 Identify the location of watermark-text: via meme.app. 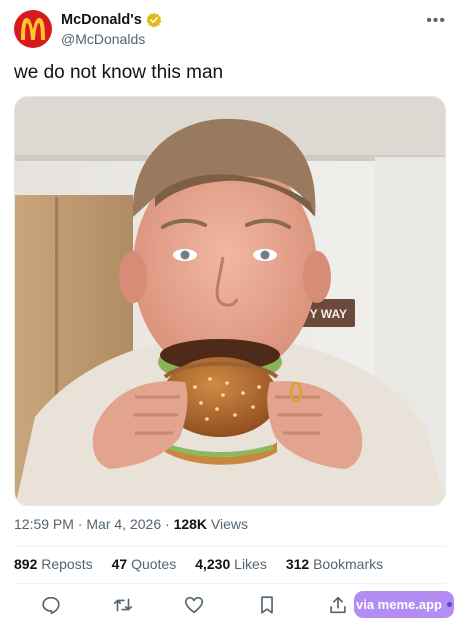
(399, 604).